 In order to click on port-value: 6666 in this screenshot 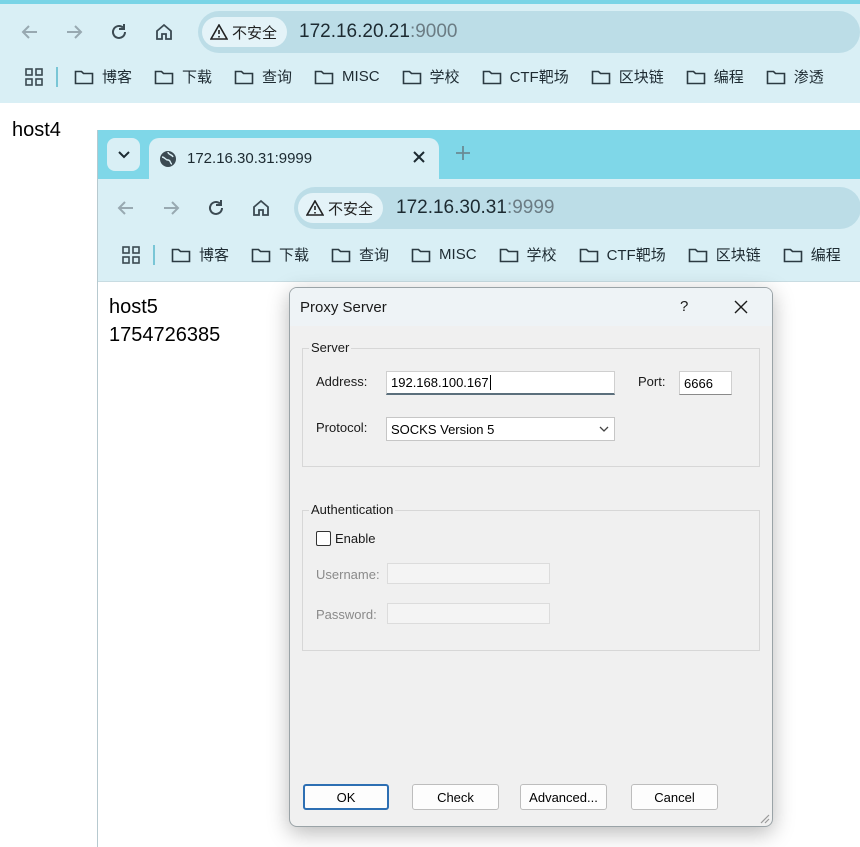, I will do `click(698, 383)`.